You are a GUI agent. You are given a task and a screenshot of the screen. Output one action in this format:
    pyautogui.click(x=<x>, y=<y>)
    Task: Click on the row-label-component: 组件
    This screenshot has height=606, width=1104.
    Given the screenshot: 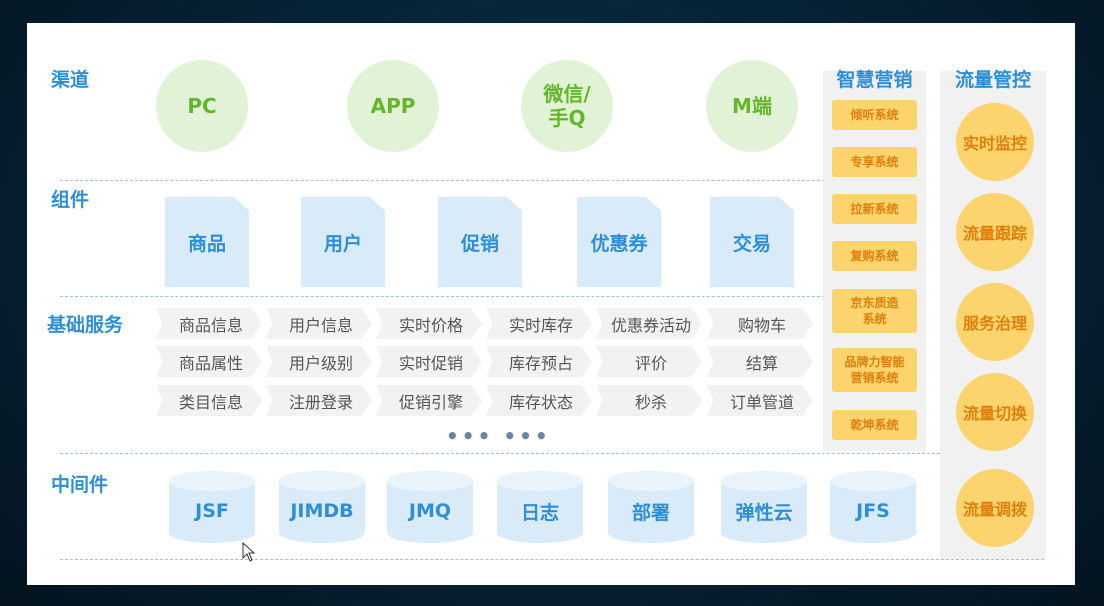 What is the action you would take?
    pyautogui.click(x=70, y=200)
    